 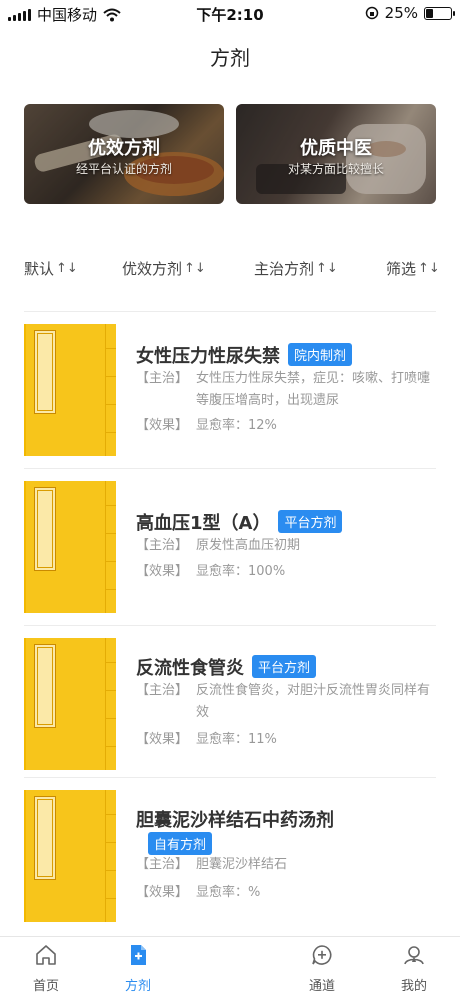 What do you see at coordinates (335, 169) in the screenshot?
I see `banner-subtitle: 对某方面比较擅长` at bounding box center [335, 169].